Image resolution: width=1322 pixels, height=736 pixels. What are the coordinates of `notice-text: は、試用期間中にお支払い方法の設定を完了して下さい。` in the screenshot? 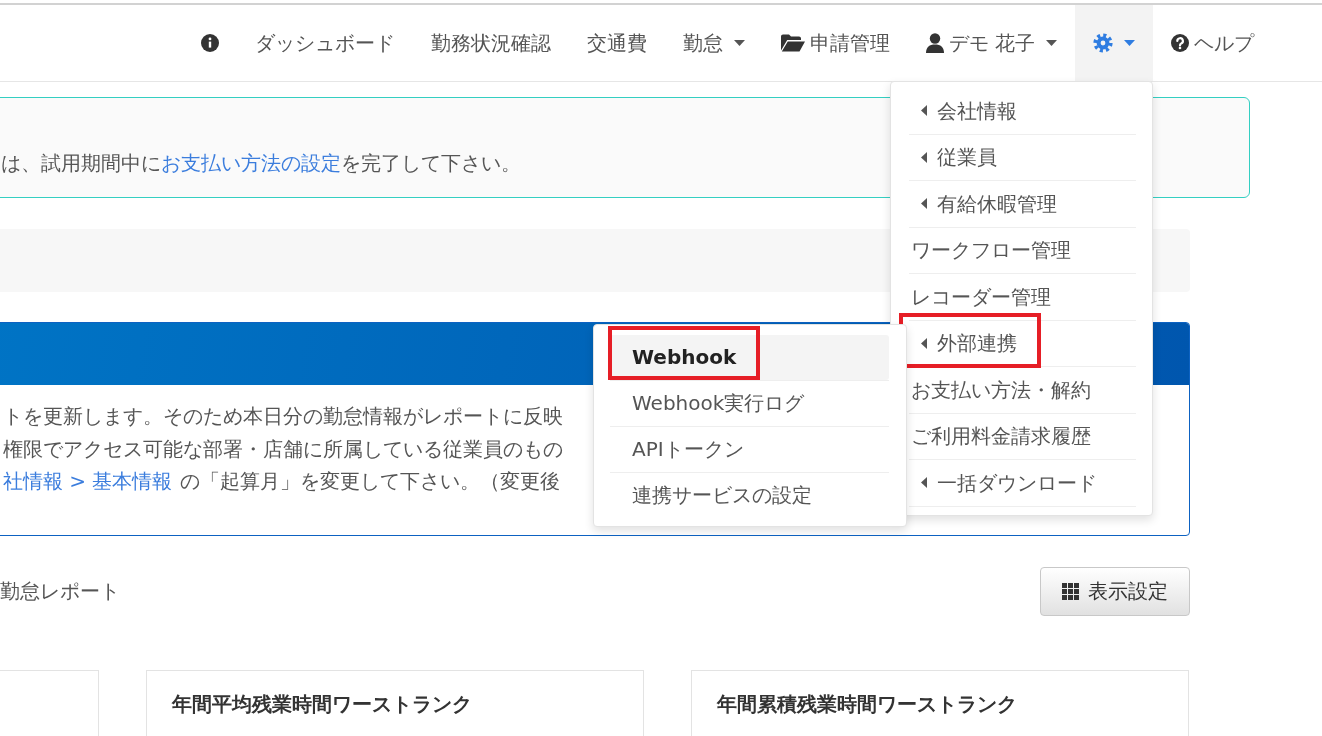 It's located at (261, 163).